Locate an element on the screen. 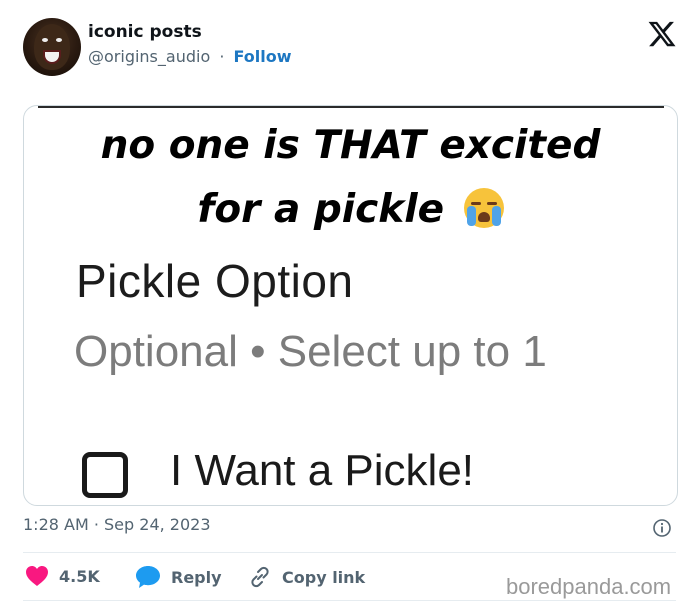  caption-line-2: for a pickle is located at coordinates (321, 209).